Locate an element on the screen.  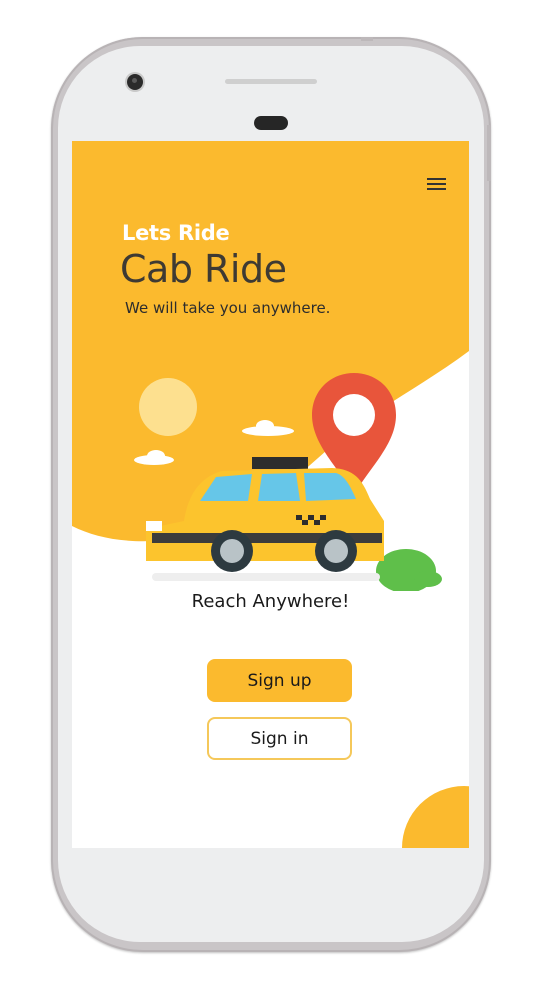
proximity-sensor is located at coordinates (271, 123).